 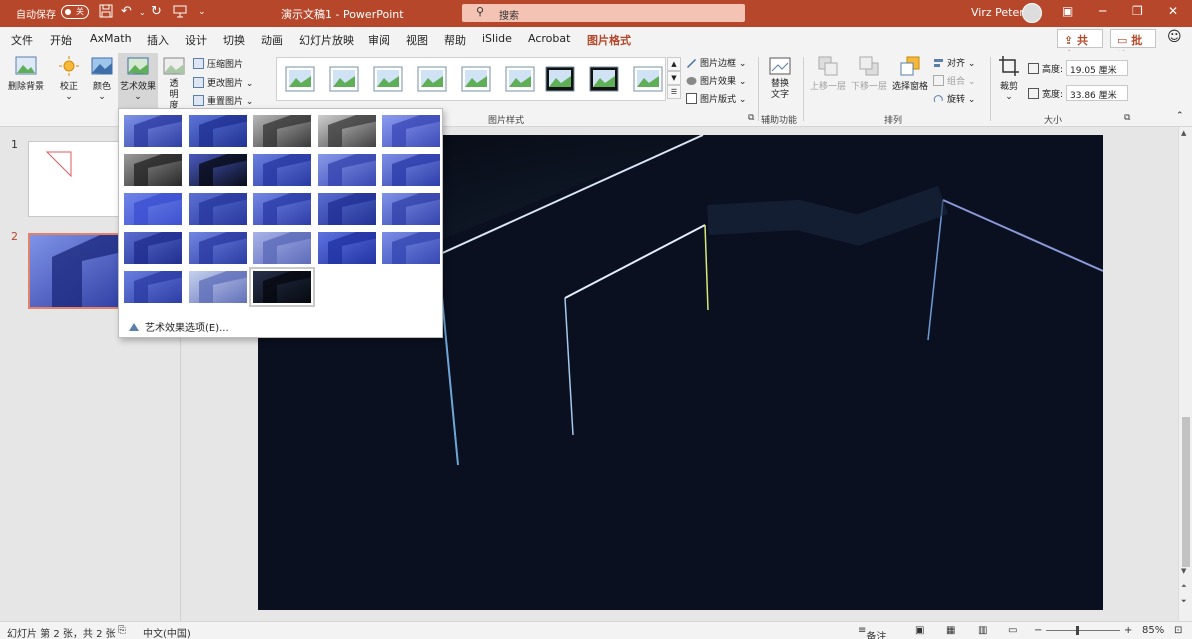 What do you see at coordinates (751, 118) in the screenshot?
I see `dialog-launcher-icon: ⧉` at bounding box center [751, 118].